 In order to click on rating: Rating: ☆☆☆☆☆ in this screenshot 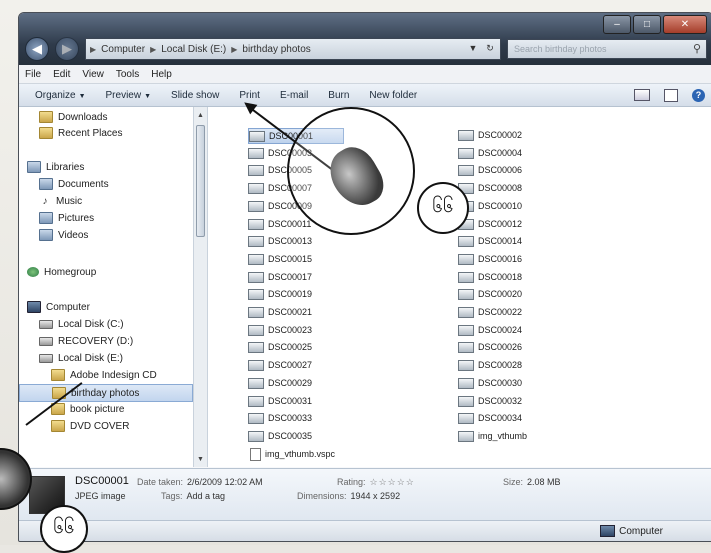, I will do `click(376, 482)`.